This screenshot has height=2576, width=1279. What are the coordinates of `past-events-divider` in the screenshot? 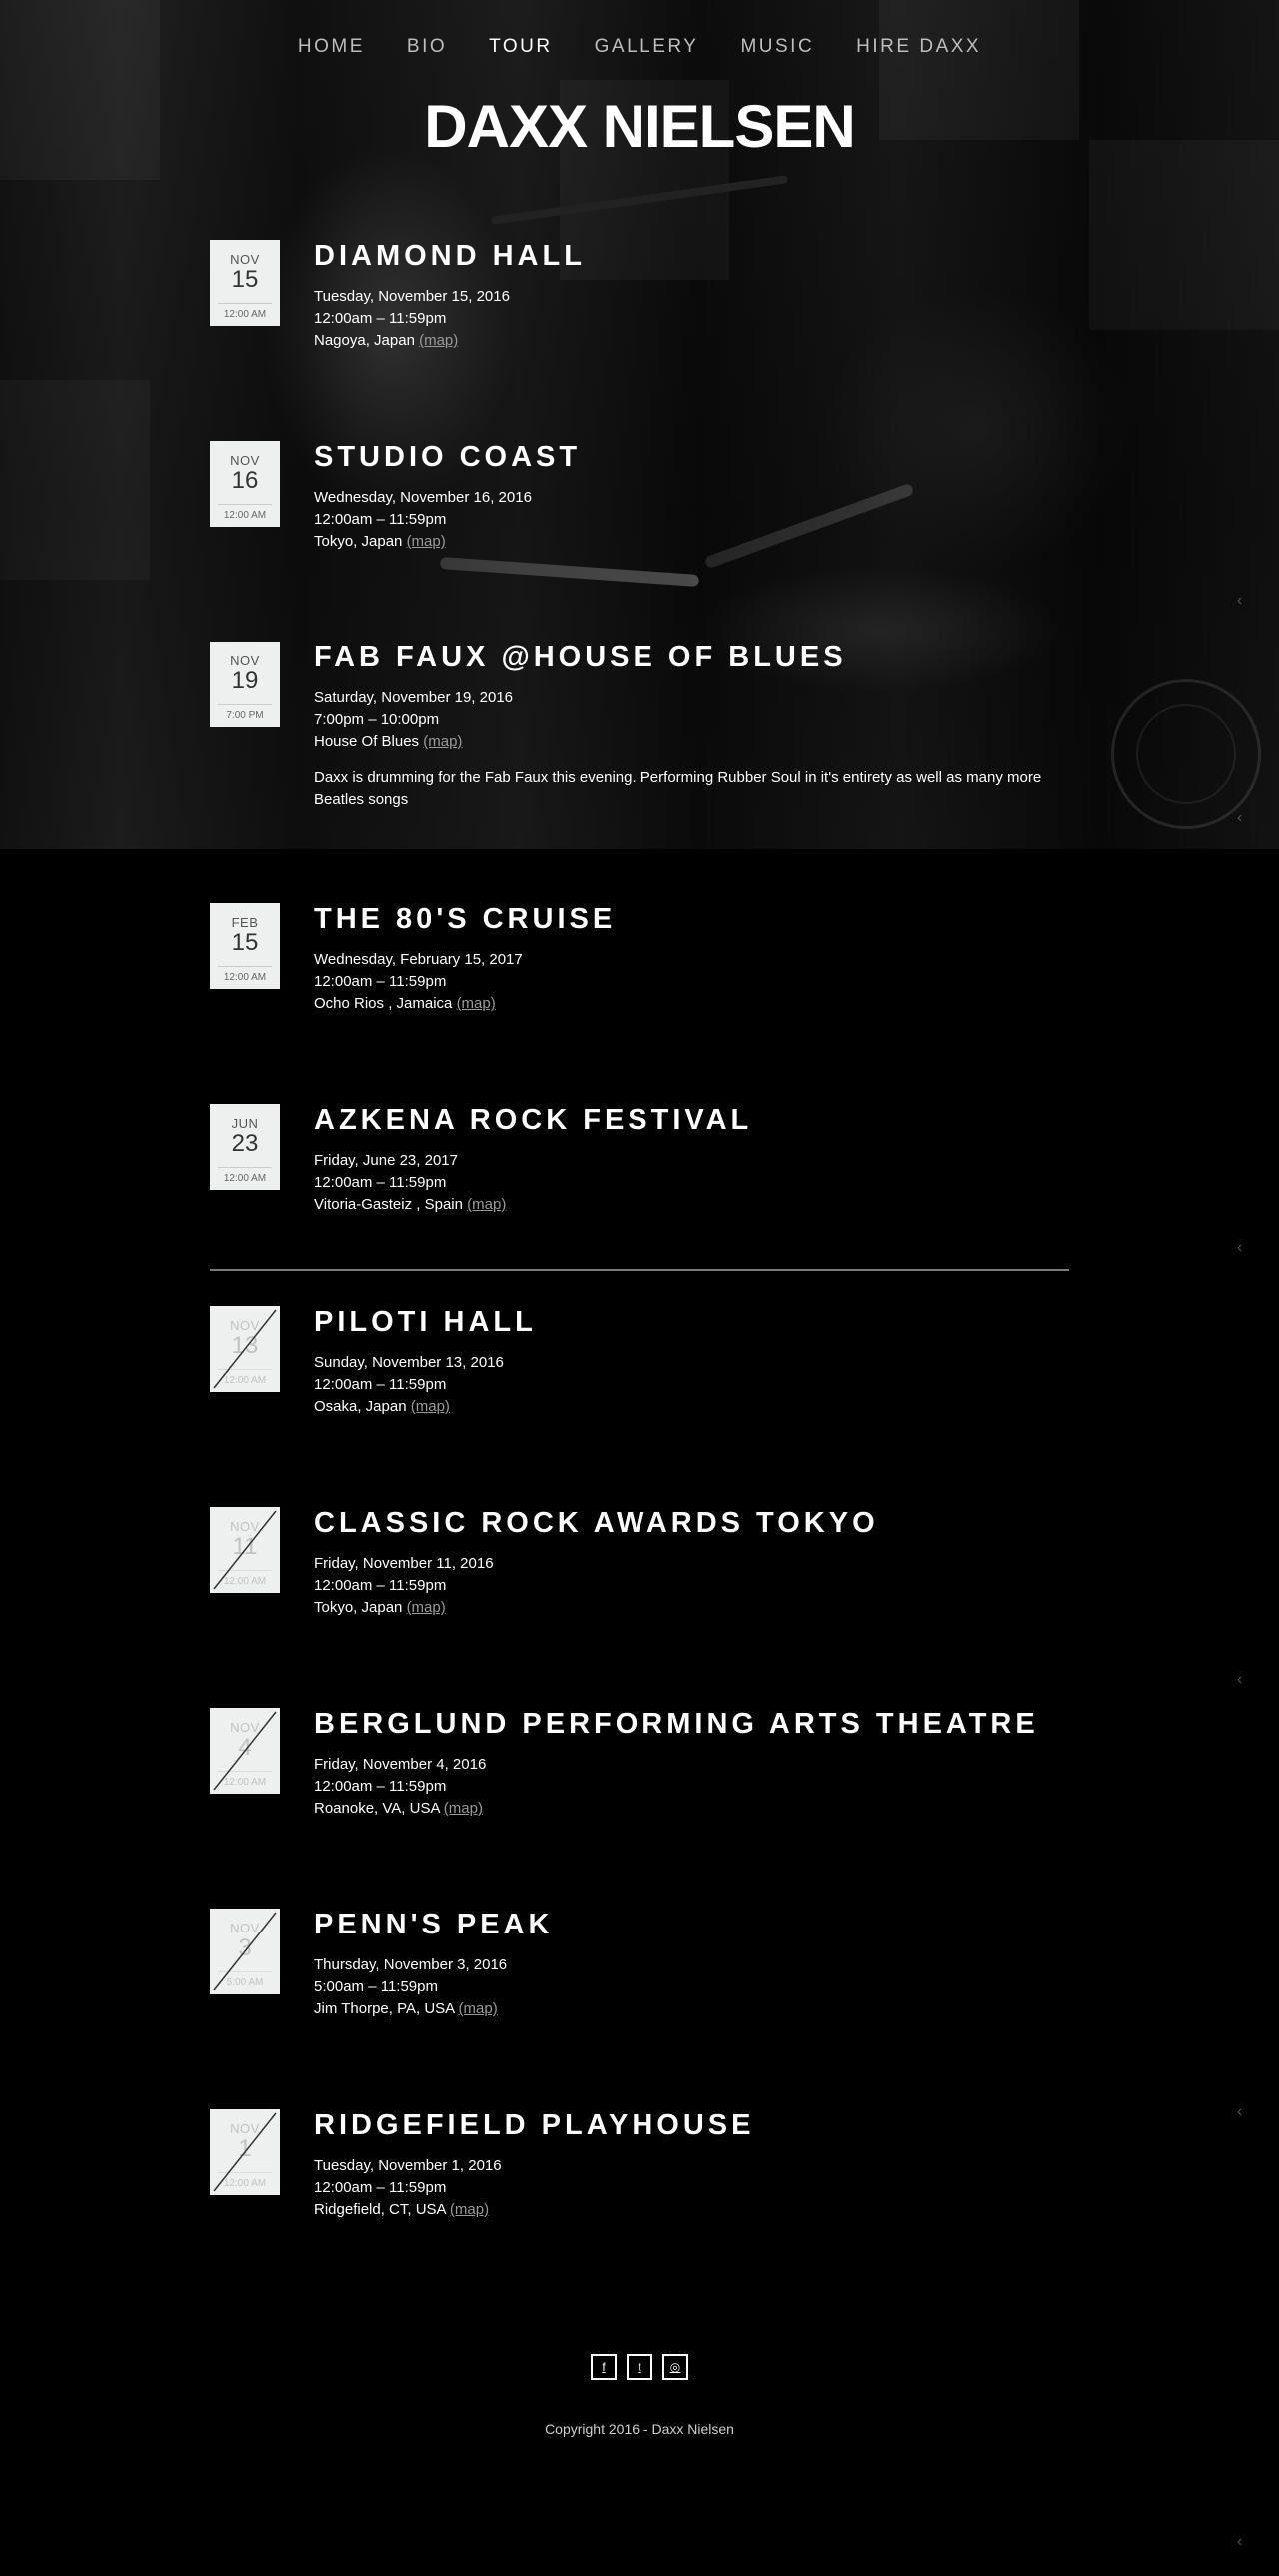 It's located at (639, 1270).